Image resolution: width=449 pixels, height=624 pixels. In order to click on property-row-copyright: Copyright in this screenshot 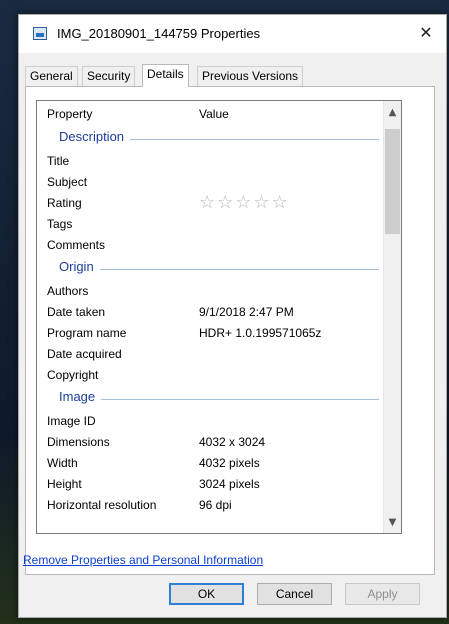, I will do `click(210, 375)`.